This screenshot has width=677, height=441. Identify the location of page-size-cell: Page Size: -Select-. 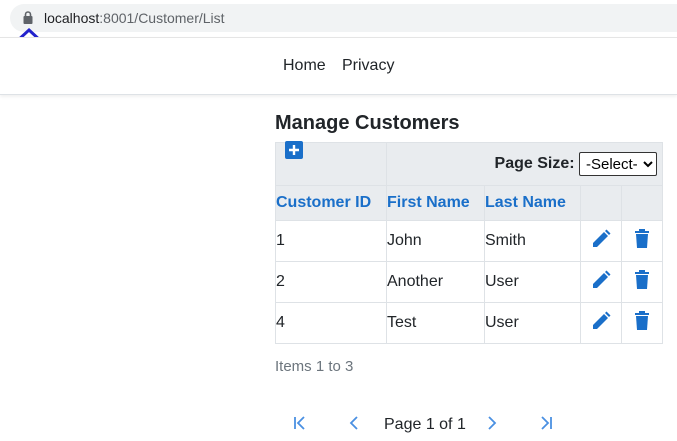
(524, 164).